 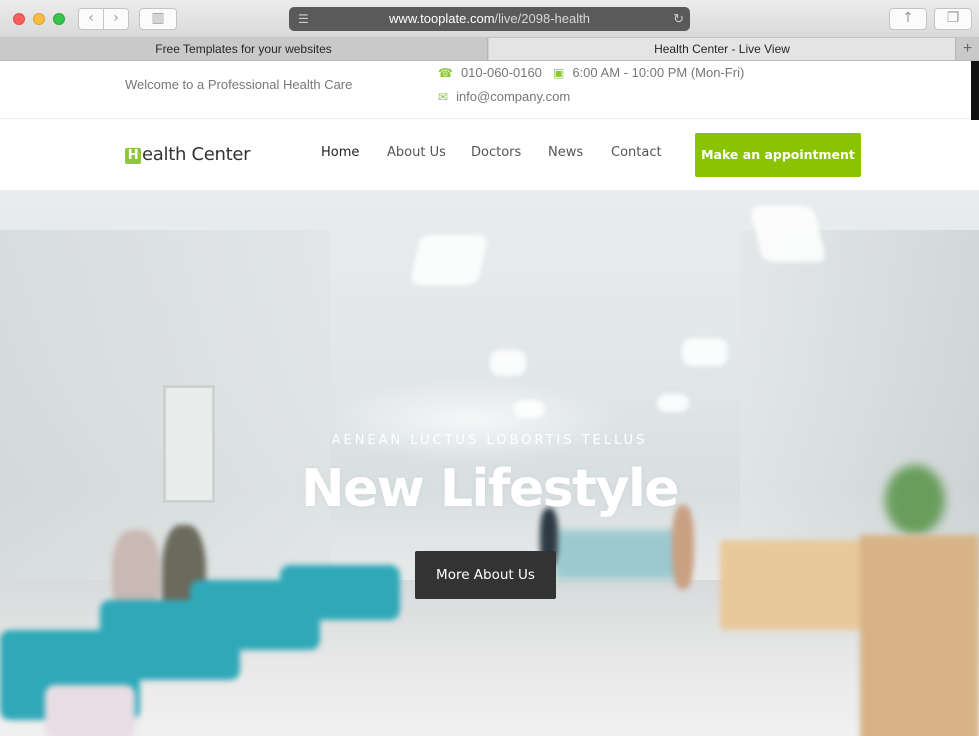 What do you see at coordinates (303, 19) in the screenshot?
I see `reader-icon: ☰` at bounding box center [303, 19].